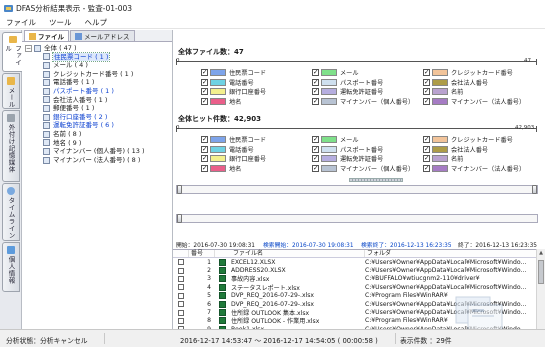 The image size is (545, 347). I want to click on col-number: 番号, so click(202, 253).